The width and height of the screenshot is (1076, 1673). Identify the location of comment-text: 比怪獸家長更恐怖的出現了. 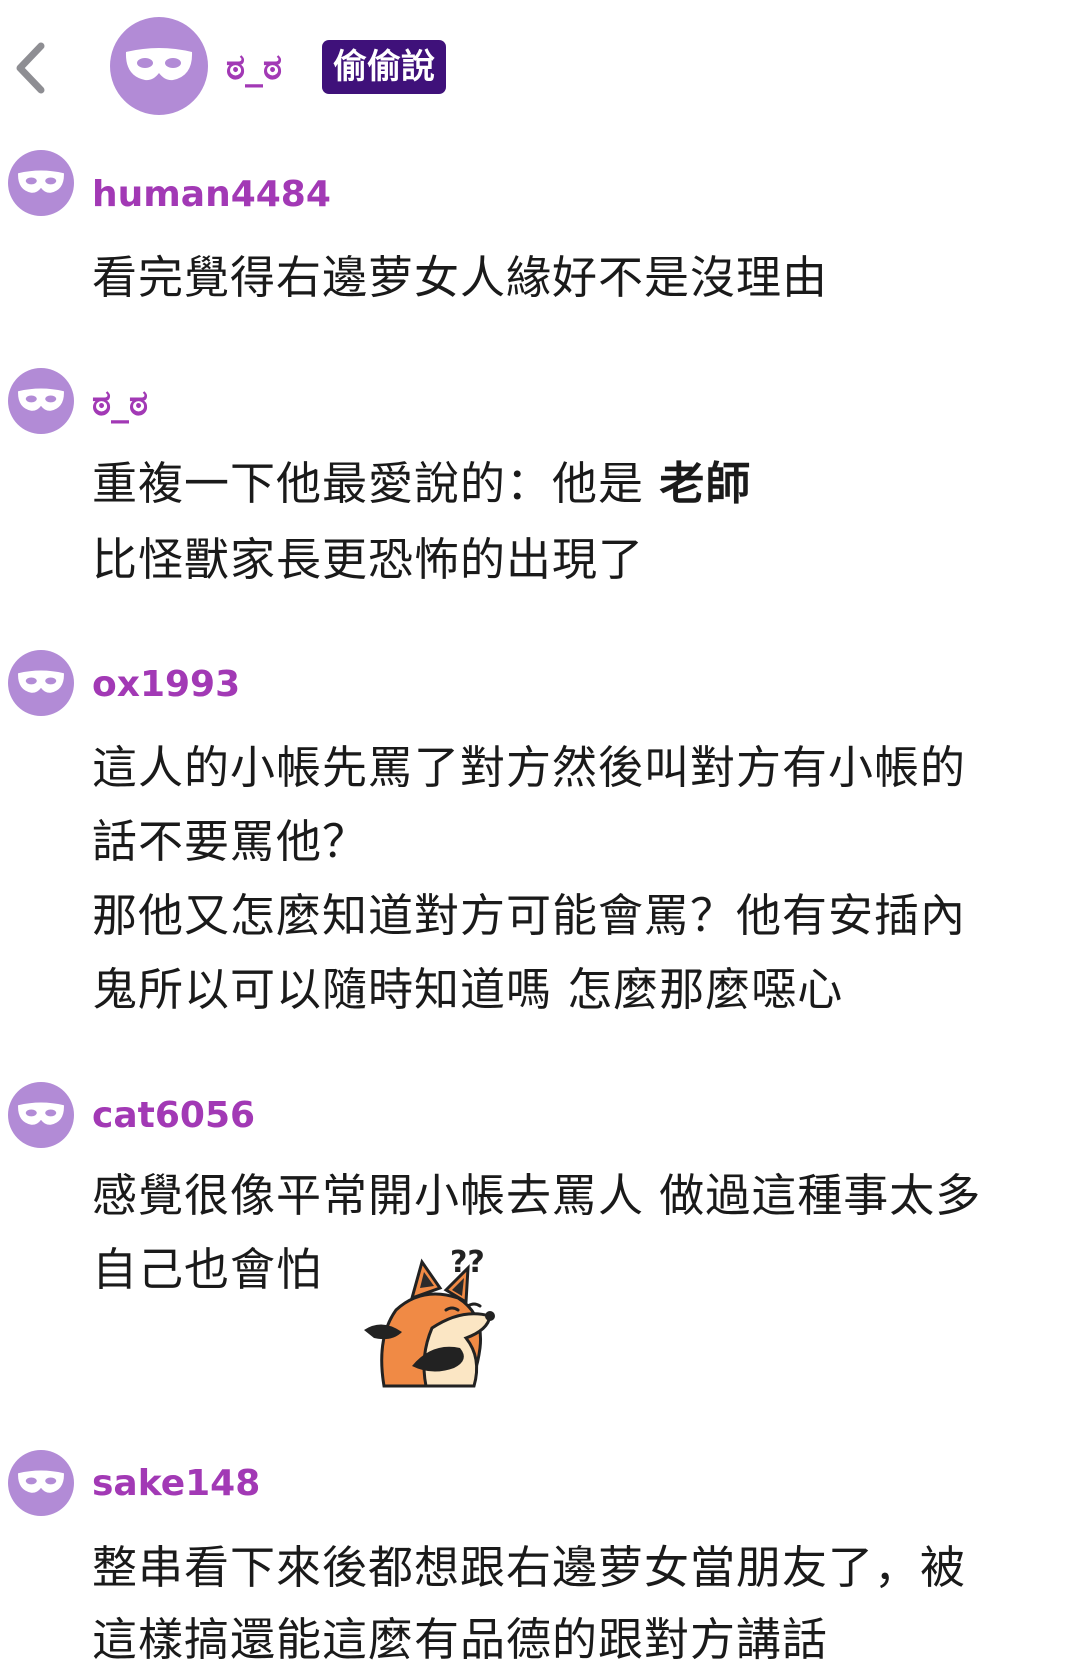
(368, 559).